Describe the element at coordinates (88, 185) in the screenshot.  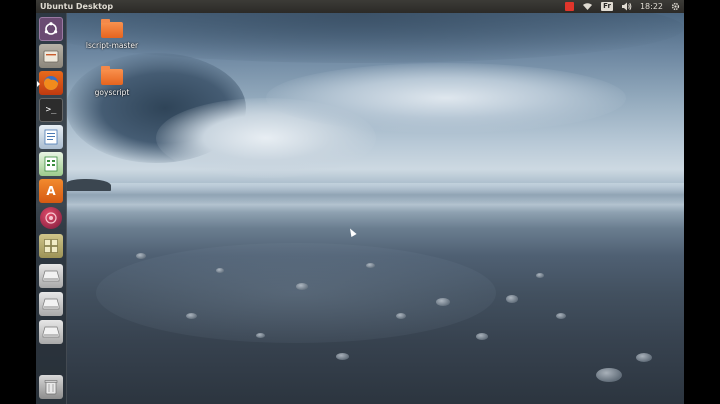
I see `rock-headland` at that location.